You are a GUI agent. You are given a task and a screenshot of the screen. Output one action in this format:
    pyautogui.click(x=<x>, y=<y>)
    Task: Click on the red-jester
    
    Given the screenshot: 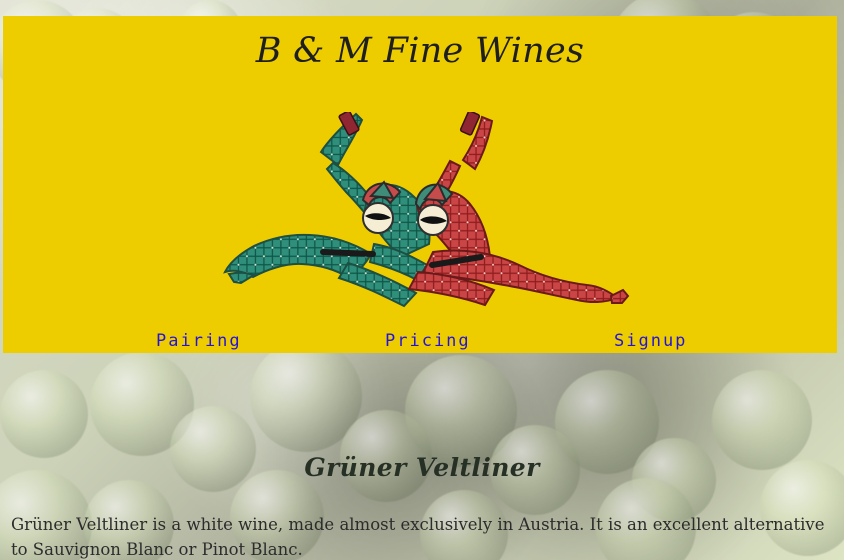 What is the action you would take?
    pyautogui.click(x=518, y=209)
    